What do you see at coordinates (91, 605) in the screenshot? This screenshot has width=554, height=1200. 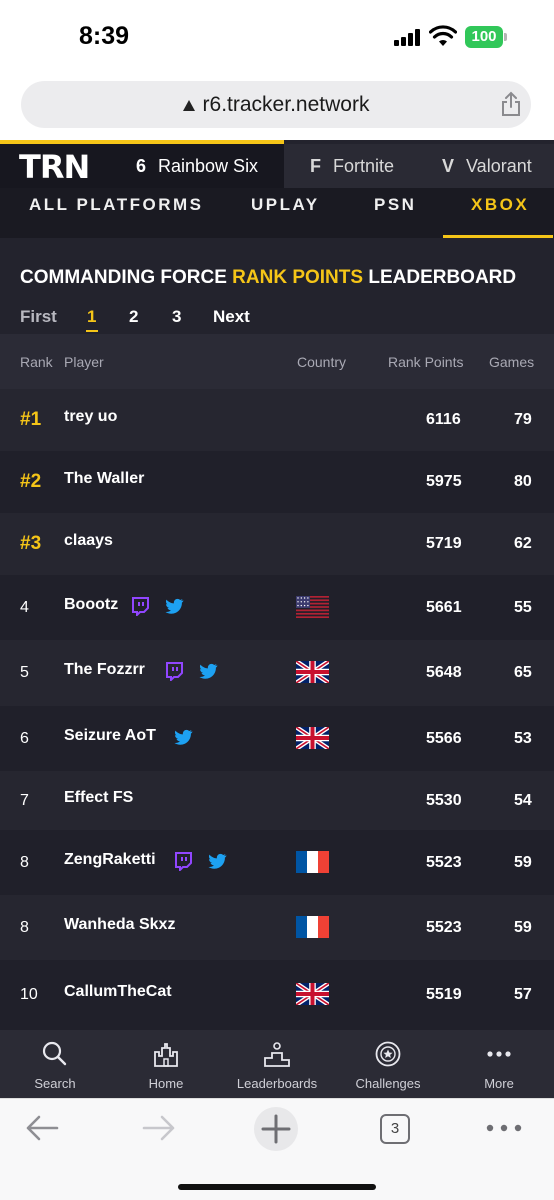 I see `player-name-link: Boootz` at bounding box center [91, 605].